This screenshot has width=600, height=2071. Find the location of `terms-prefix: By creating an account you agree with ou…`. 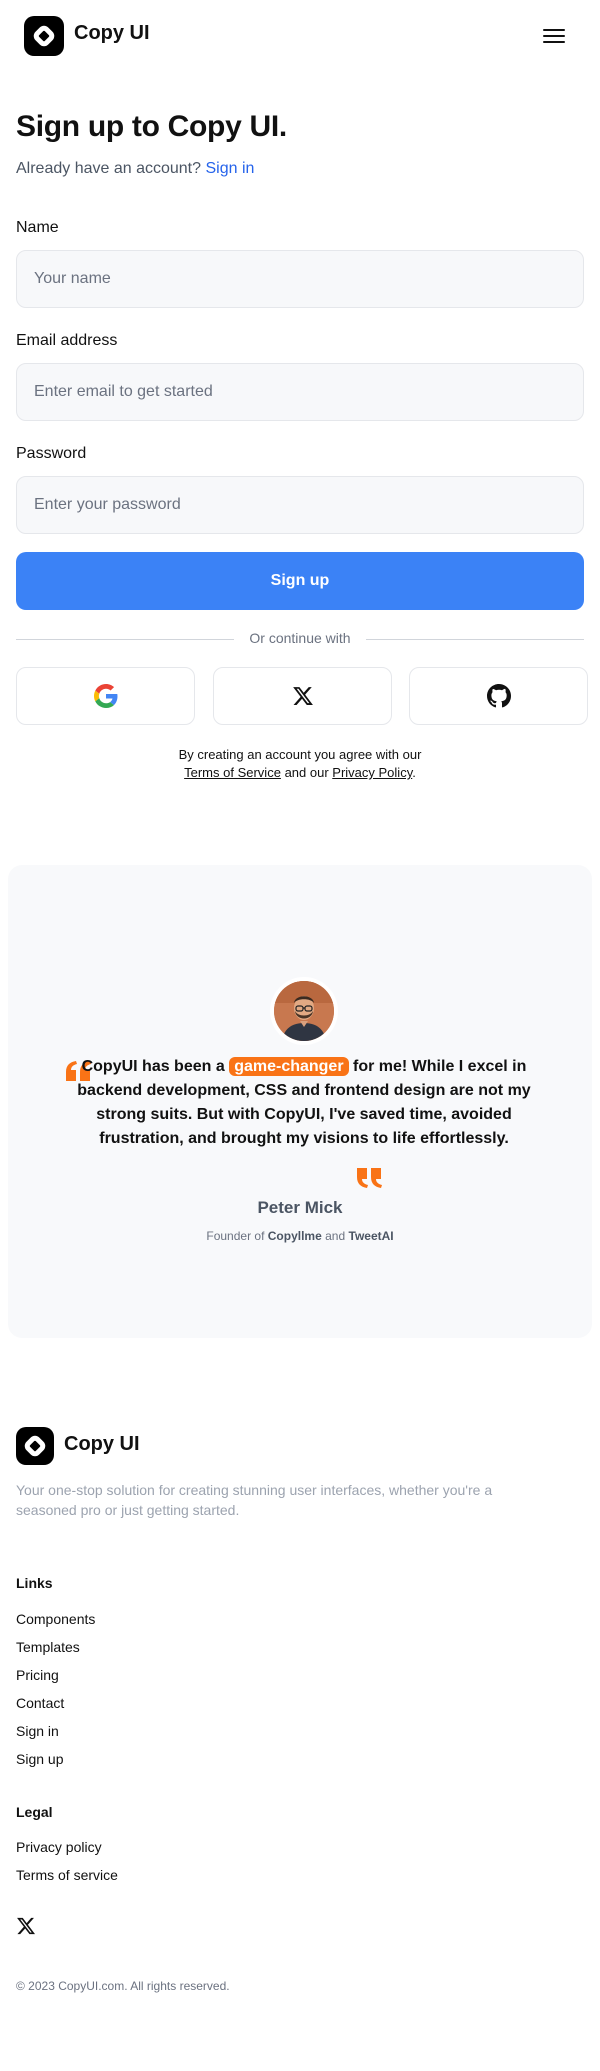

terms-prefix: By creating an account you agree with ou… is located at coordinates (300, 754).